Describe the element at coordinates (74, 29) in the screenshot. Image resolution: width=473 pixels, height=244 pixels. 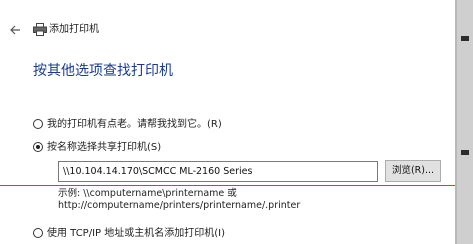
I see `window-title: 添加打印机` at that location.